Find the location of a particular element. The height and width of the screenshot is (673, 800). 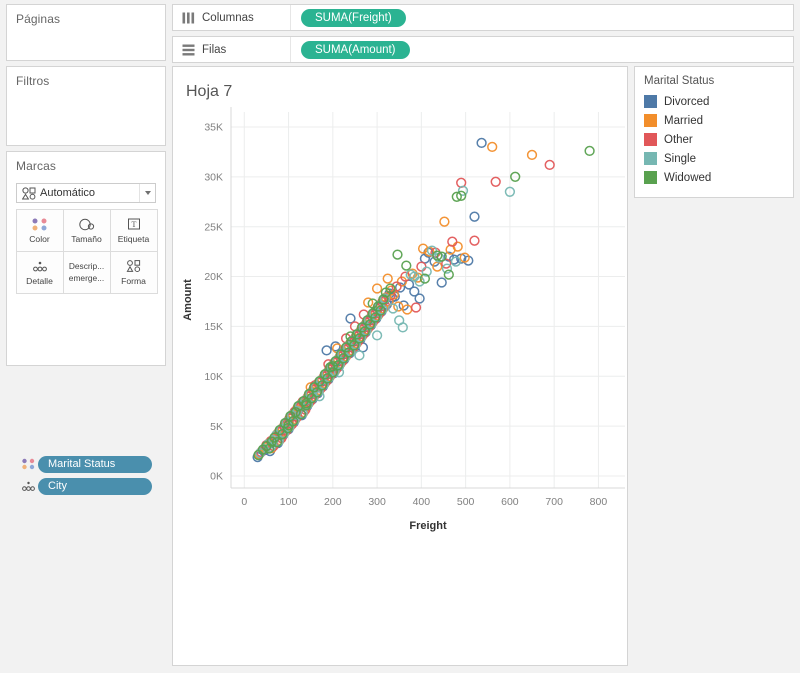

columns-icon is located at coordinates (188, 18).